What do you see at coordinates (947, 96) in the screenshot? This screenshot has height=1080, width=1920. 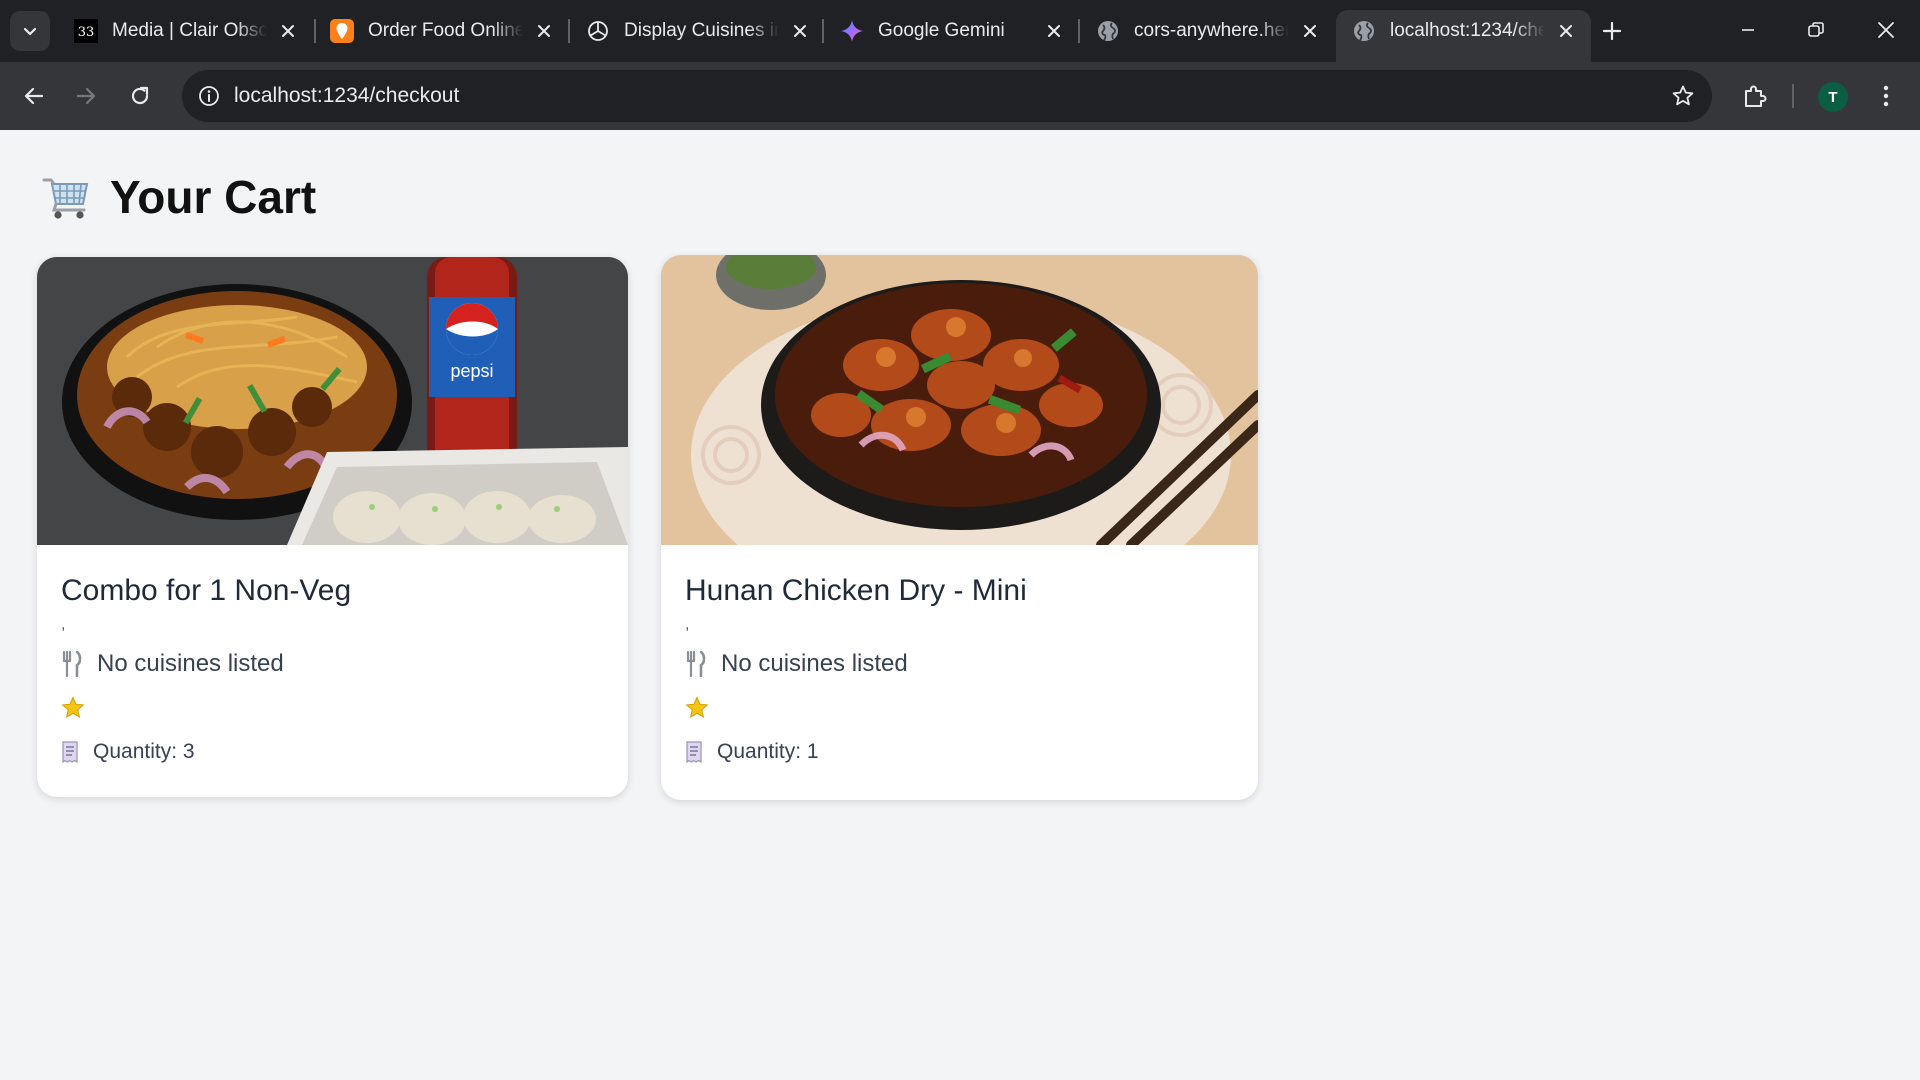 I see `address-bar: localhost:1234/checkout` at bounding box center [947, 96].